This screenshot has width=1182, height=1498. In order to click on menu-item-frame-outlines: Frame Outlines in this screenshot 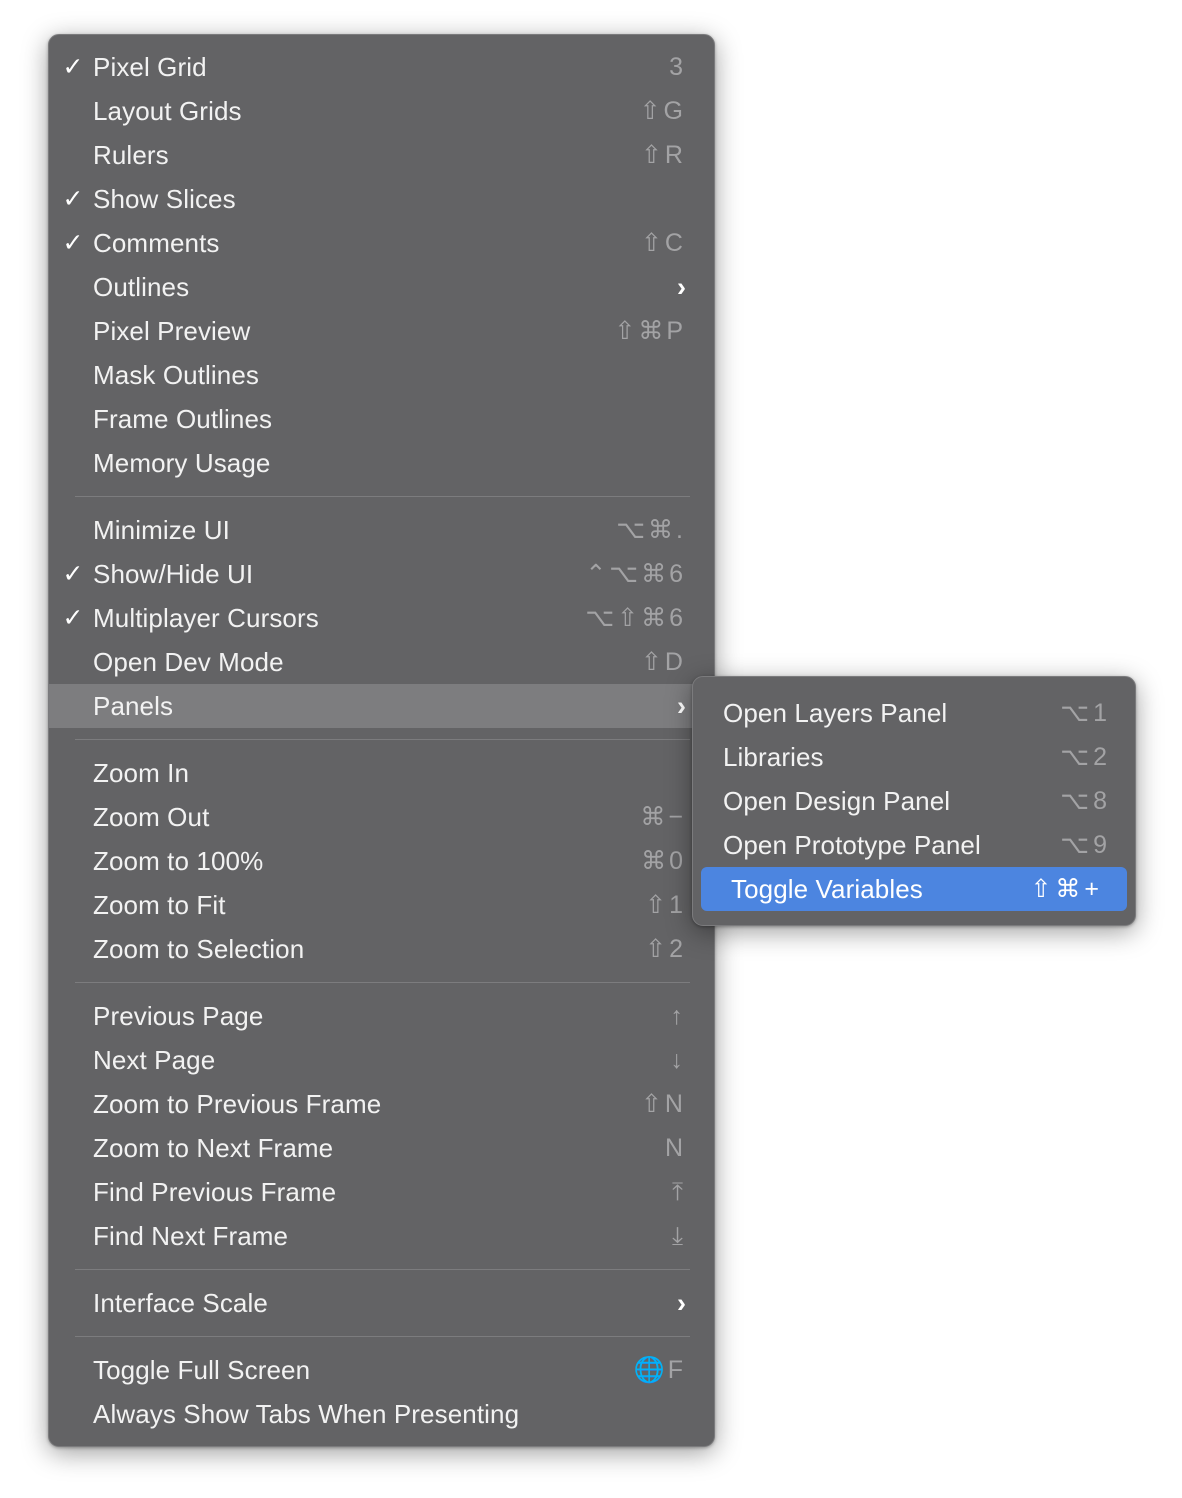, I will do `click(381, 419)`.